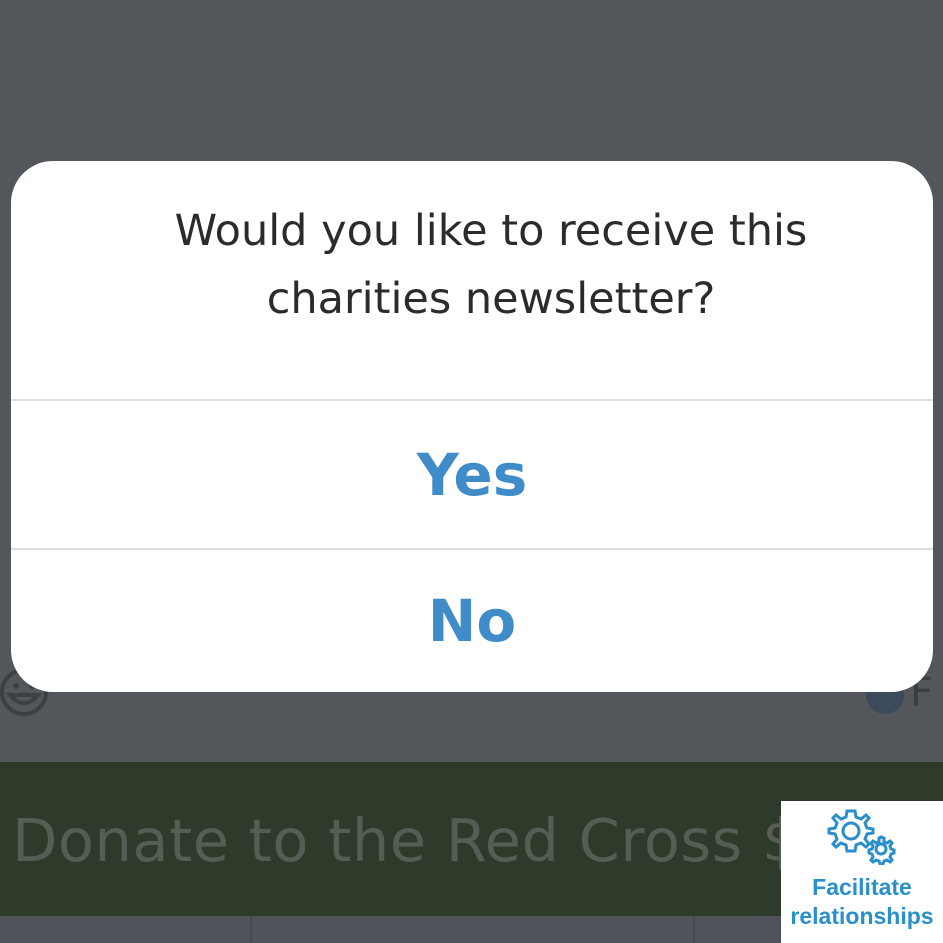 The height and width of the screenshot is (943, 943). Describe the element at coordinates (861, 837) in the screenshot. I see `gears-icon` at that location.